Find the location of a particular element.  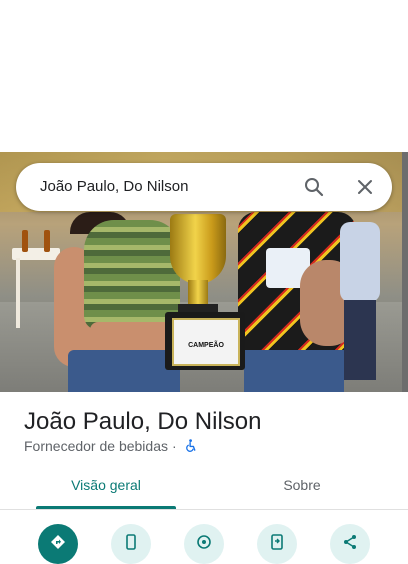

photo-person-left is located at coordinates (115, 302).